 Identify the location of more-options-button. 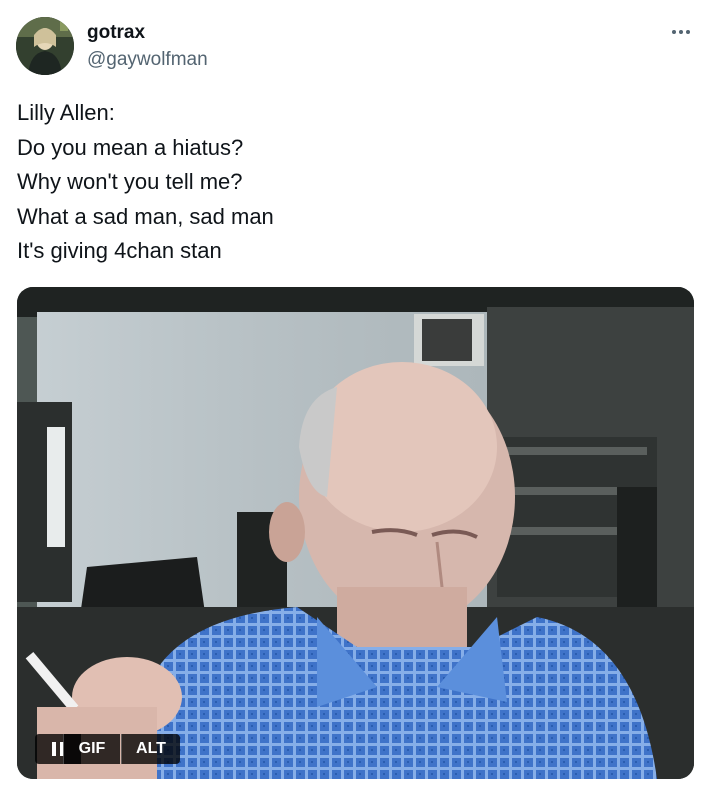
(681, 32).